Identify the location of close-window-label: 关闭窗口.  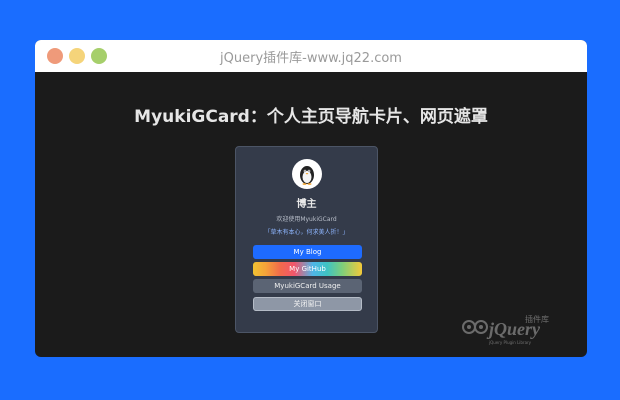
(307, 304).